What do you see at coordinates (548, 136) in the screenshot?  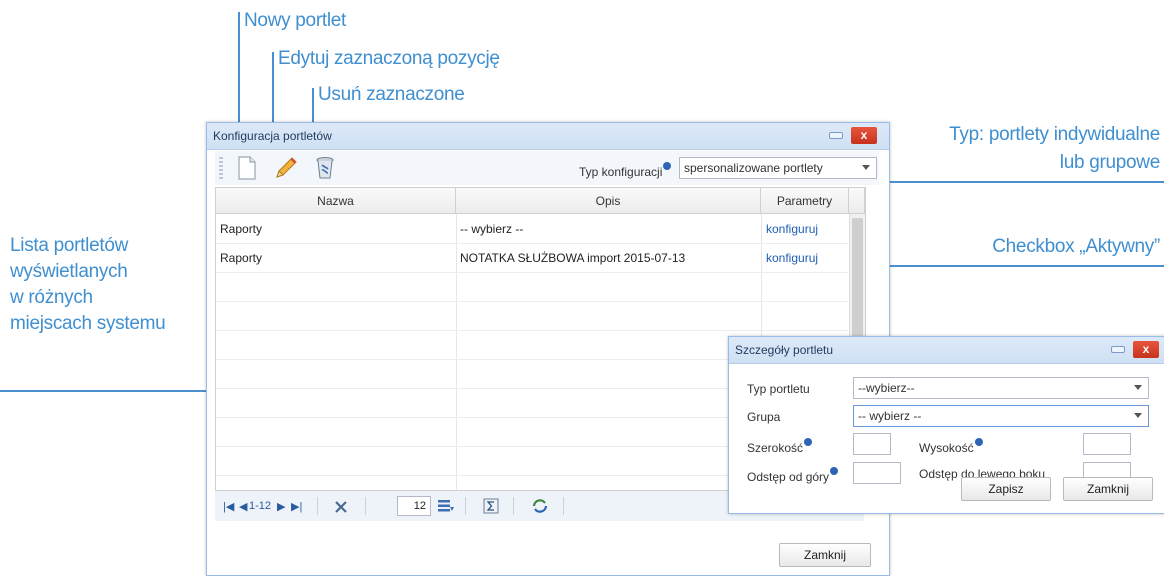 I see `window-titlebar: Konfiguracja portletów x` at bounding box center [548, 136].